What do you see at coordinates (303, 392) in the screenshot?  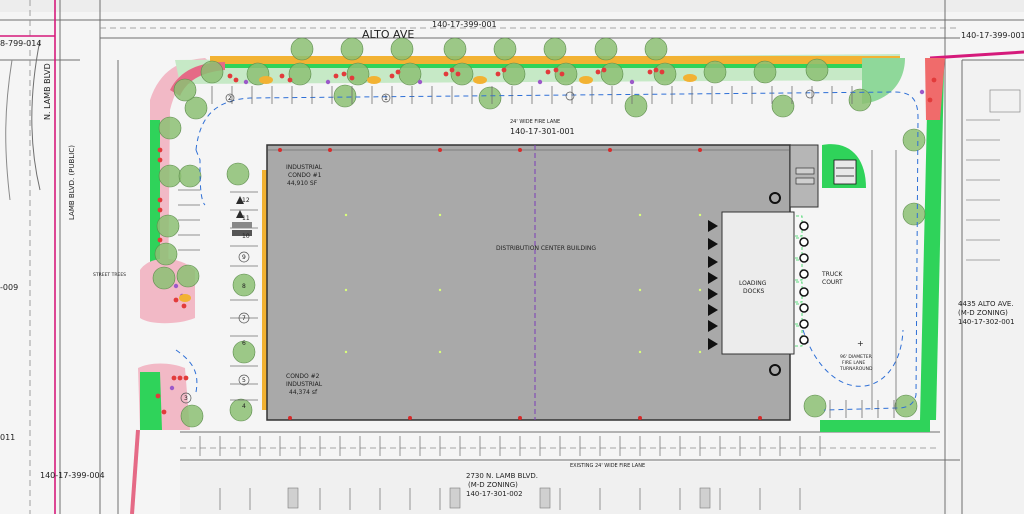 I see `condo2-area: 44,374 sf` at bounding box center [303, 392].